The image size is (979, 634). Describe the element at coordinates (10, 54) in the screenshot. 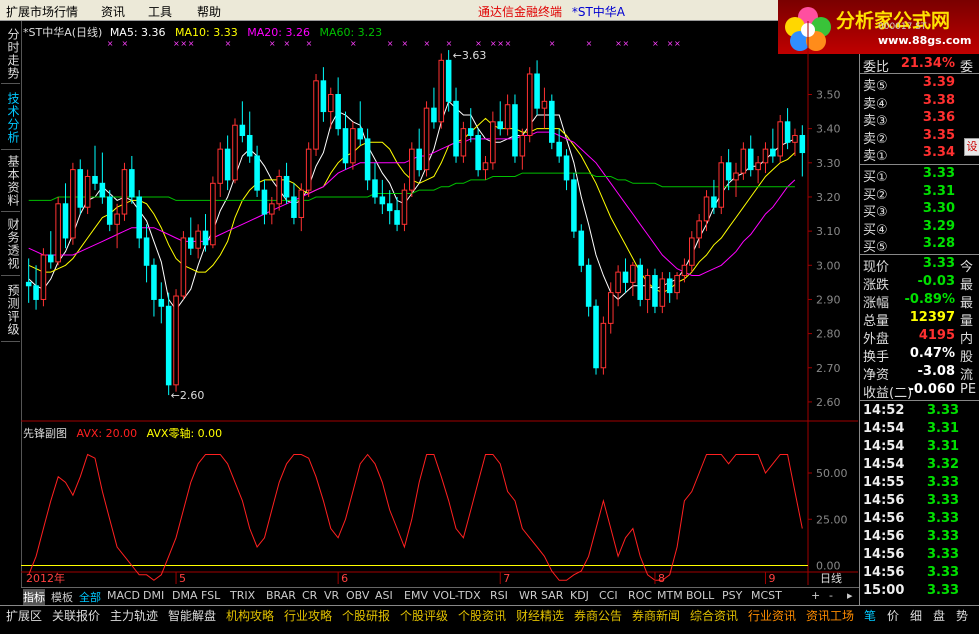

I see `tab-intraday: 分时走势` at that location.